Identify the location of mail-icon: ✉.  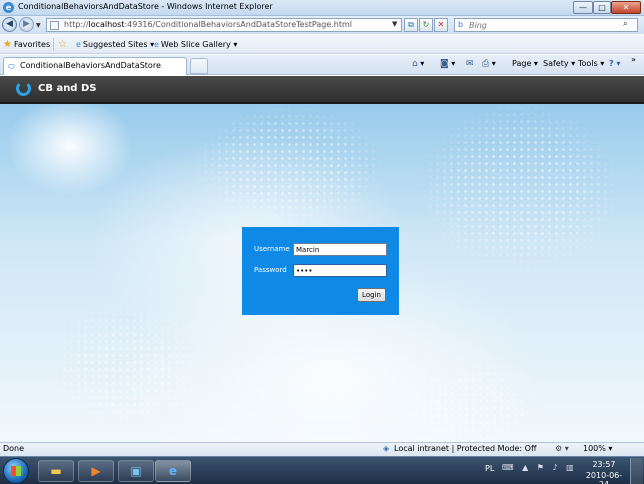
(470, 64).